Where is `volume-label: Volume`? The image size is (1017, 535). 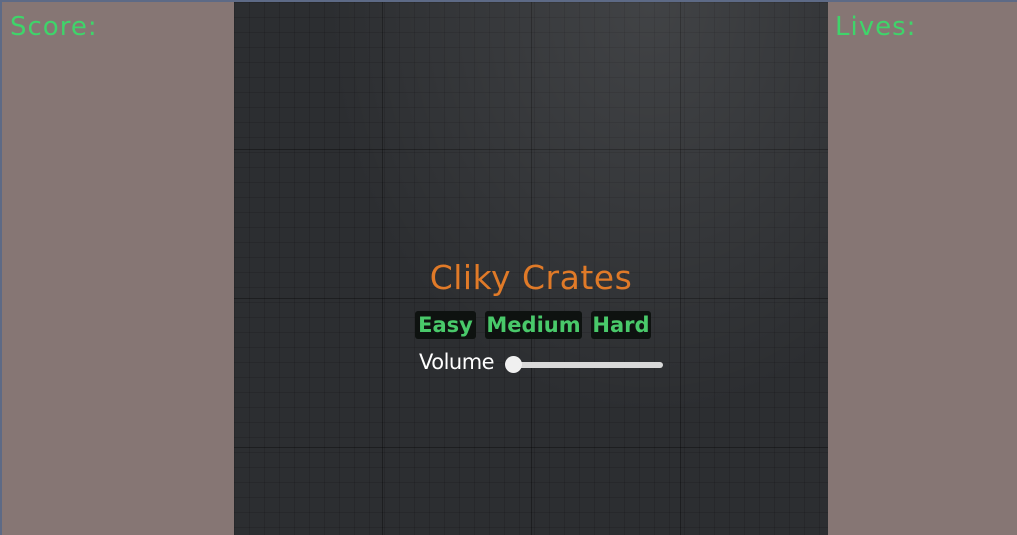
volume-label: Volume is located at coordinates (457, 362).